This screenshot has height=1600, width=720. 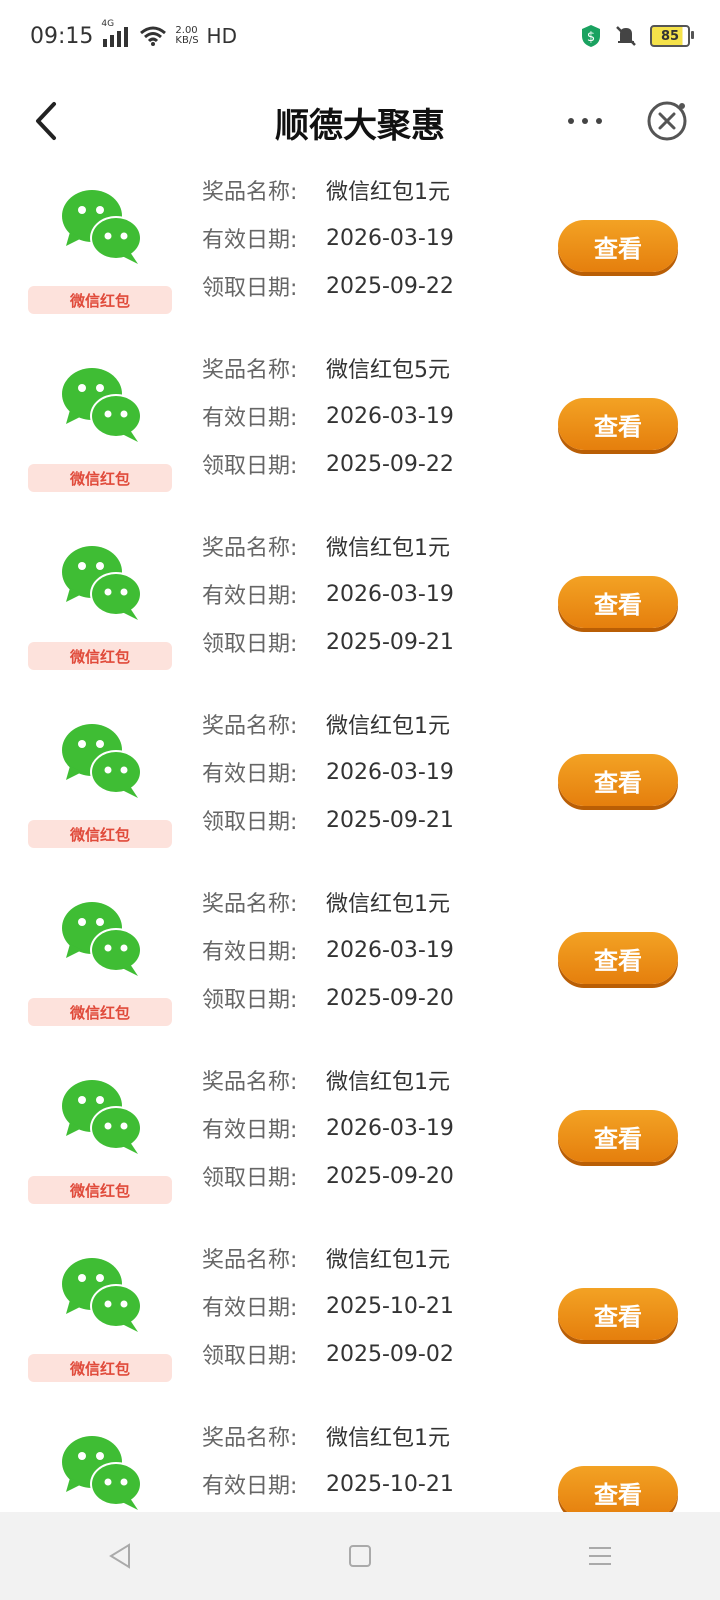 What do you see at coordinates (388, 370) in the screenshot?
I see `prize-name-value: 微信红包5元` at bounding box center [388, 370].